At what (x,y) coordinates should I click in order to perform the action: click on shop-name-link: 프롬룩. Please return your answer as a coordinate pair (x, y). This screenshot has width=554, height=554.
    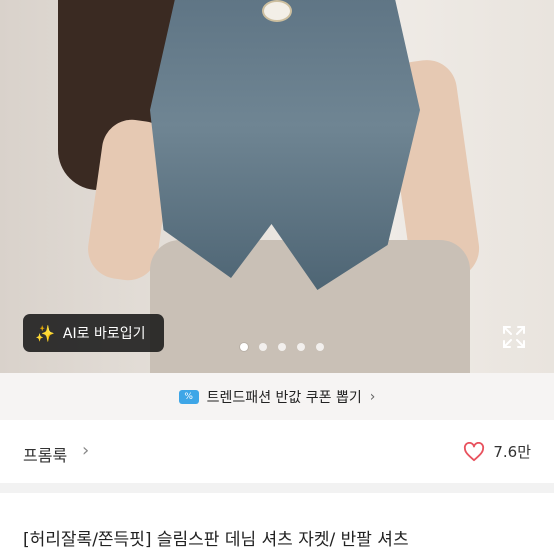
    Looking at the image, I should click on (45, 454).